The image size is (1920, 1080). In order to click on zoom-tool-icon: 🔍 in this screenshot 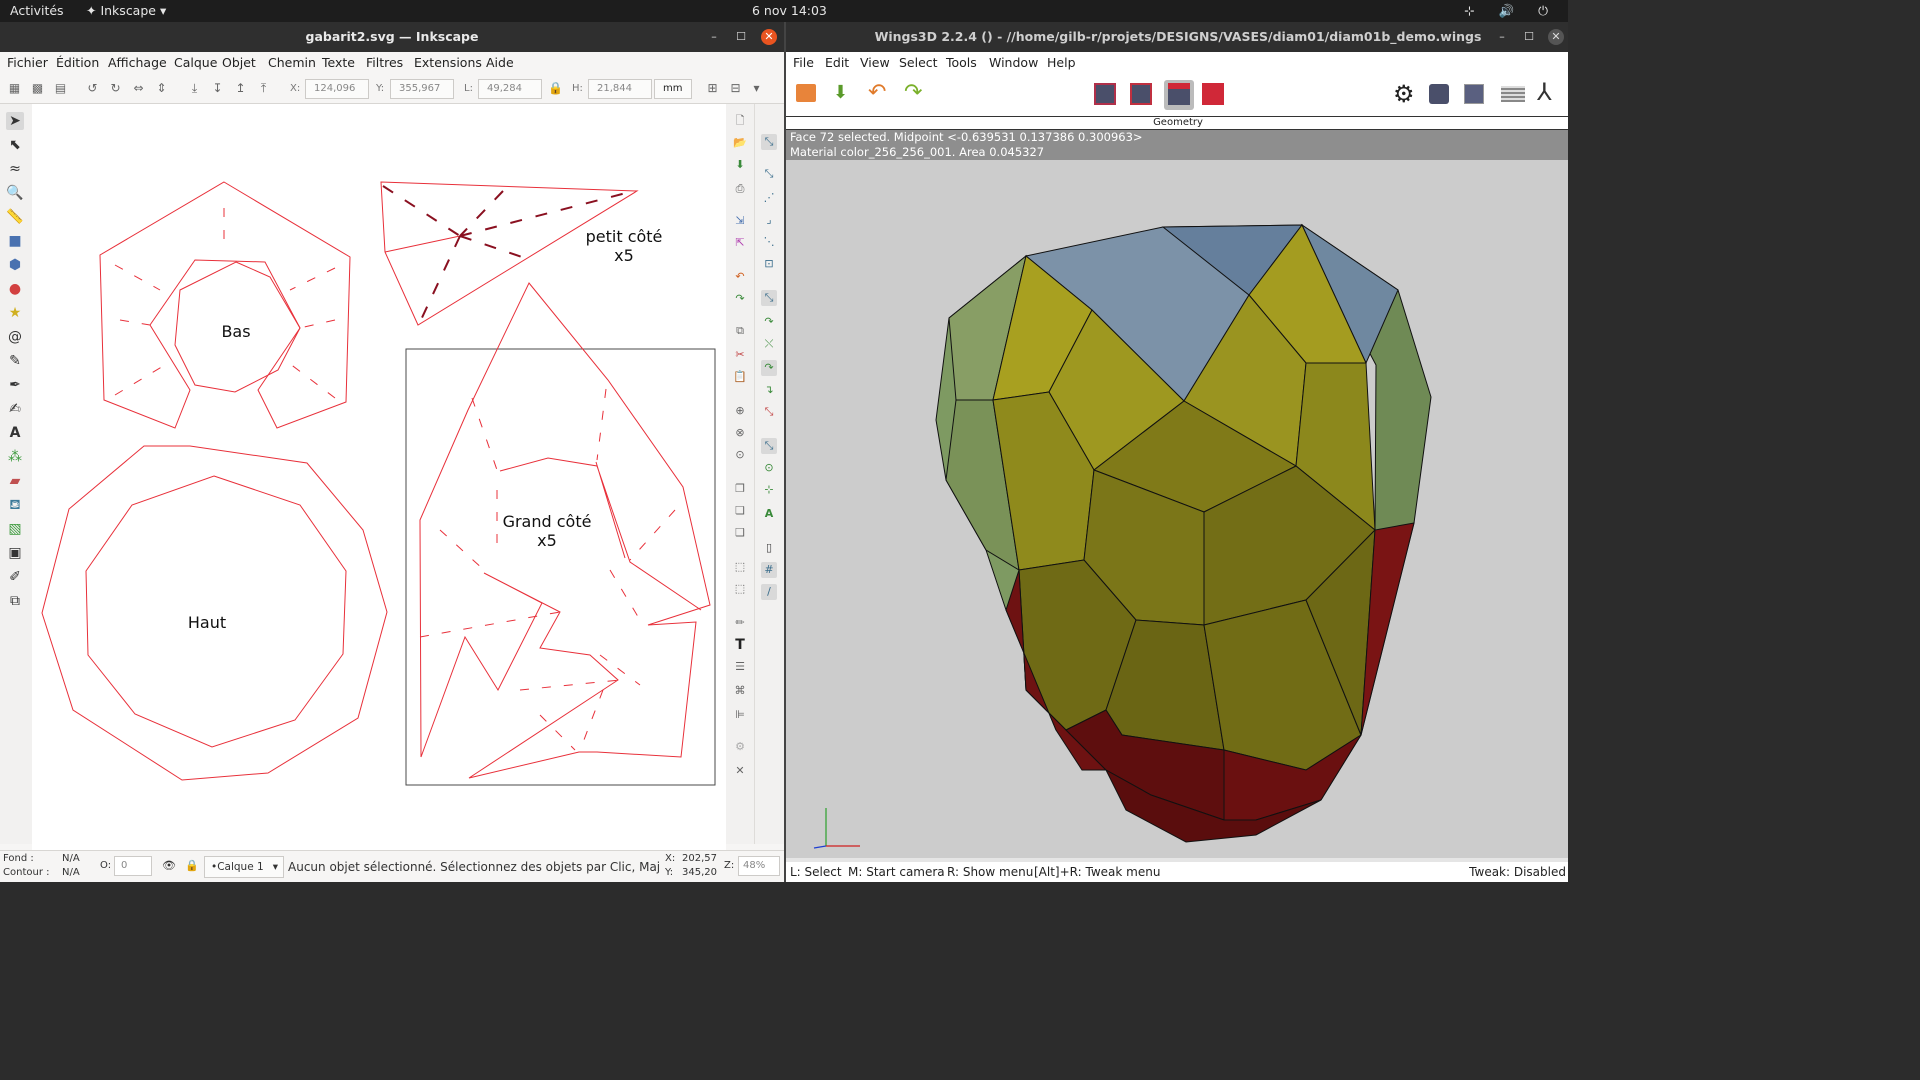, I will do `click(15, 193)`.